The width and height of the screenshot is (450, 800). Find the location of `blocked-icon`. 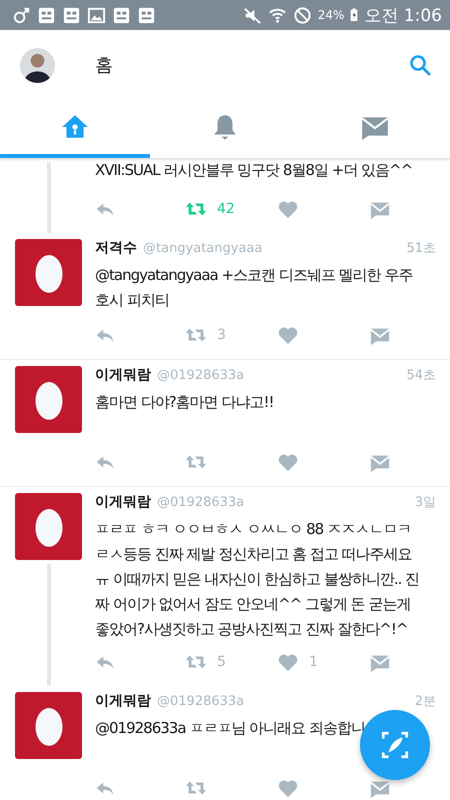

blocked-icon is located at coordinates (302, 15).